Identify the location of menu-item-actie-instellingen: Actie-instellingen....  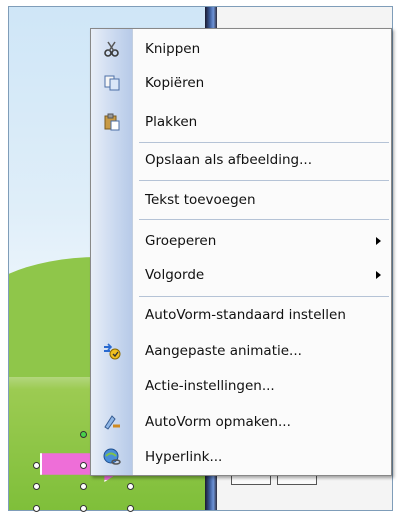
(241, 386).